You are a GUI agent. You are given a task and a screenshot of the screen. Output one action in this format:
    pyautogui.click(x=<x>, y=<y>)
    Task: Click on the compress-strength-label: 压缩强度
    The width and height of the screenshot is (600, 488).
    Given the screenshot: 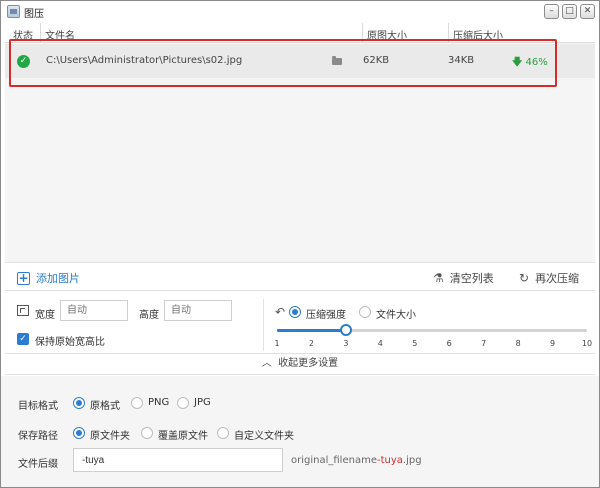 What is the action you would take?
    pyautogui.click(x=326, y=315)
    